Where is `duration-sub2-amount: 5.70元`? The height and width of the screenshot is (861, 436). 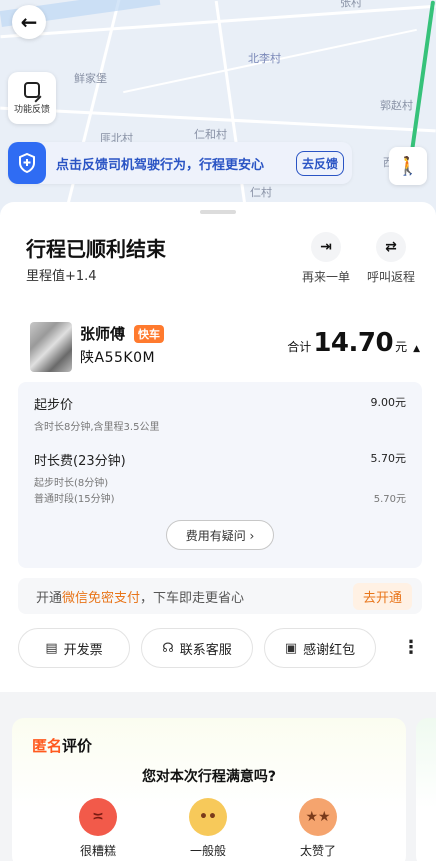 duration-sub2-amount: 5.70元 is located at coordinates (389, 499).